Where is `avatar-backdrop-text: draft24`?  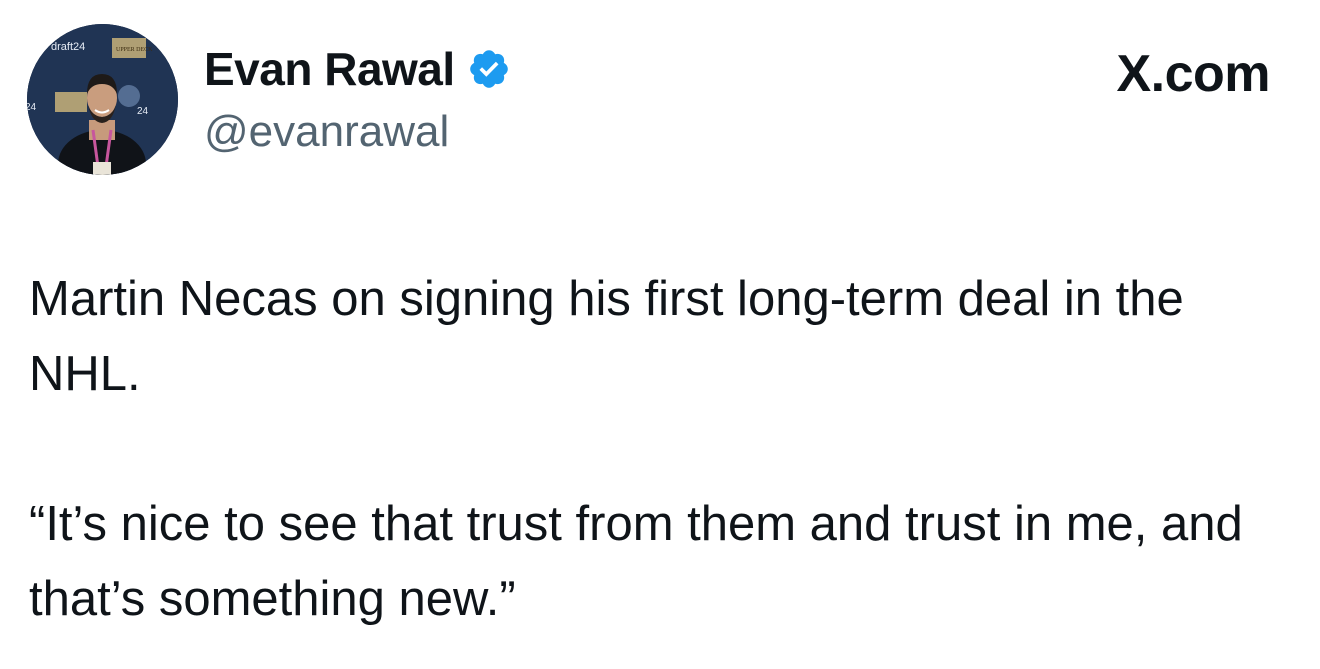
avatar-backdrop-text: draft24 is located at coordinates (68, 47).